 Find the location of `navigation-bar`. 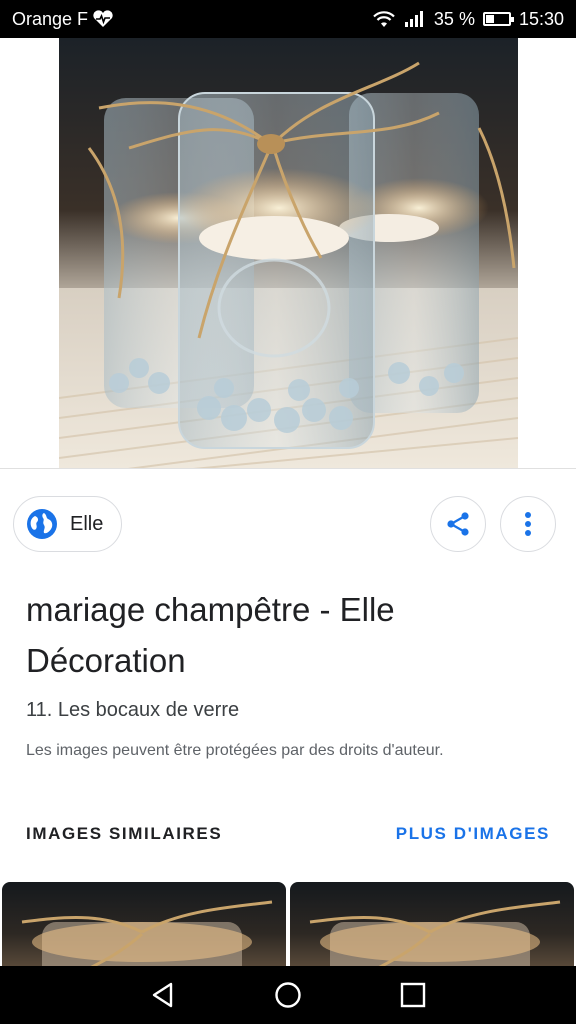

navigation-bar is located at coordinates (288, 995).